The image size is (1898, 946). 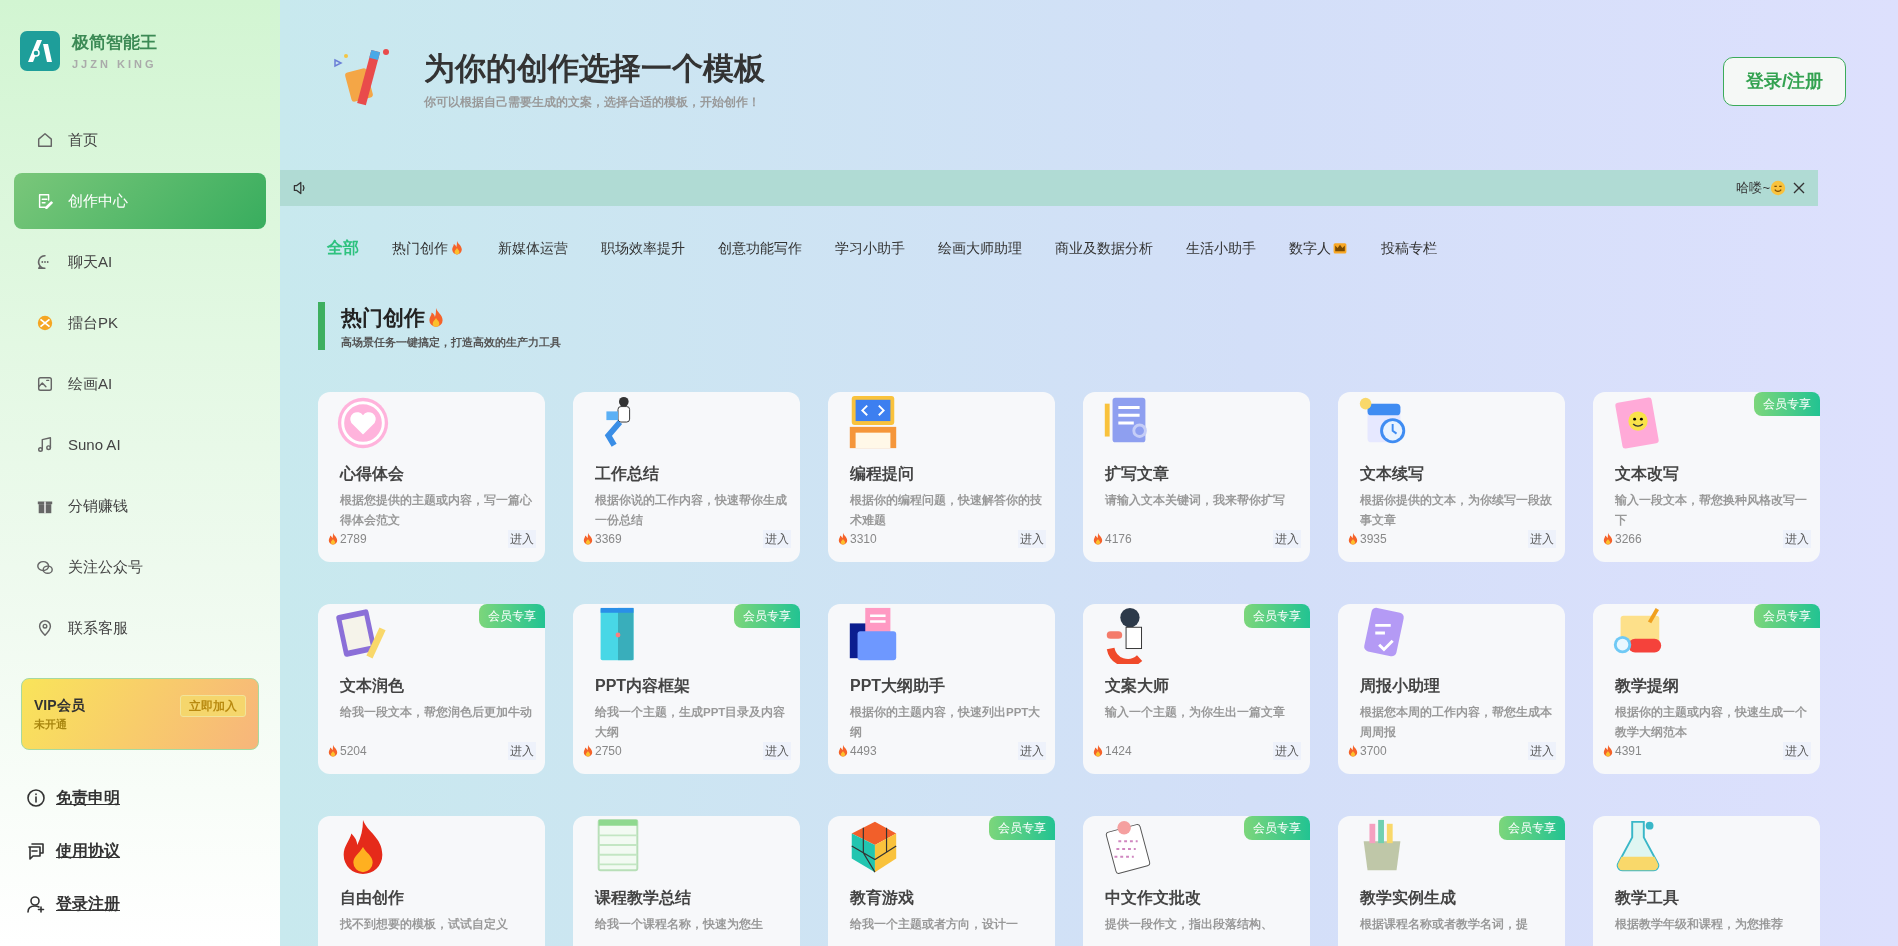 What do you see at coordinates (1628, 751) in the screenshot?
I see `usage-count: 4391` at bounding box center [1628, 751].